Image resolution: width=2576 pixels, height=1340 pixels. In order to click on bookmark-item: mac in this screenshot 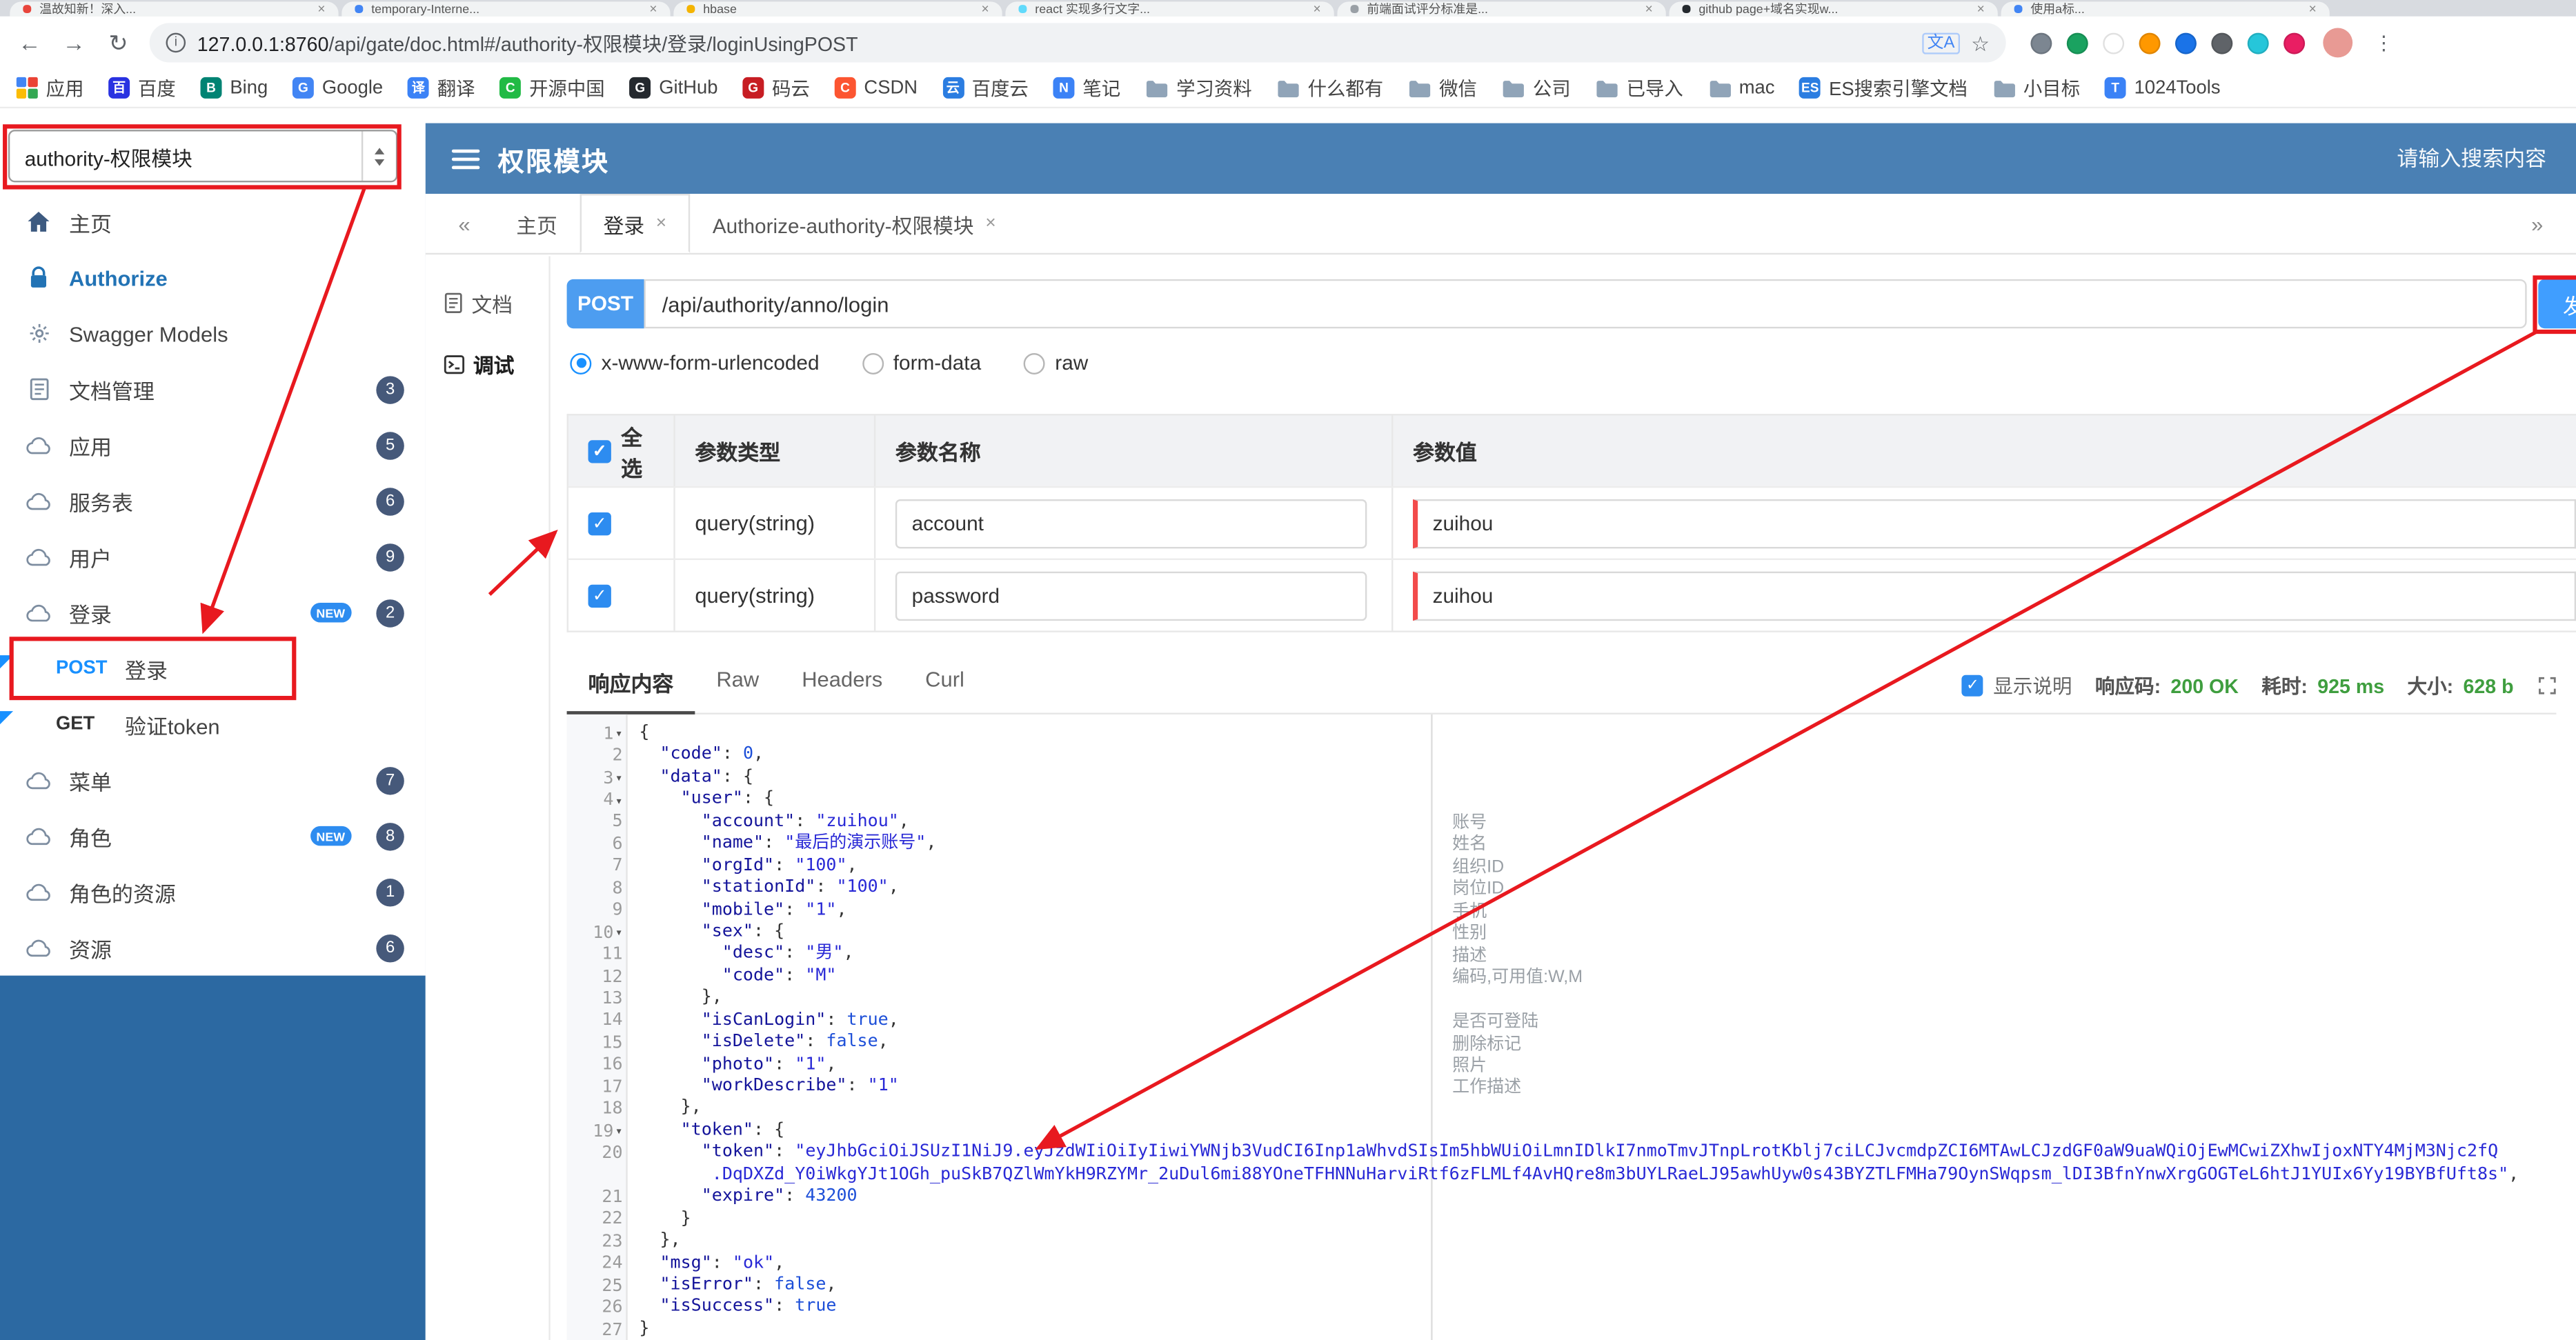, I will do `click(1741, 88)`.